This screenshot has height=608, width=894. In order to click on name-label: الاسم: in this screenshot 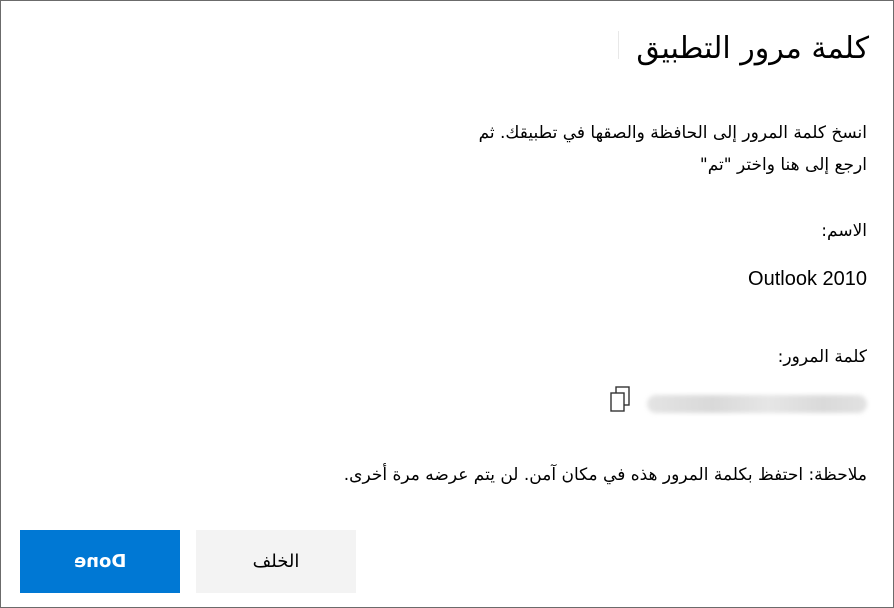, I will do `click(844, 231)`.